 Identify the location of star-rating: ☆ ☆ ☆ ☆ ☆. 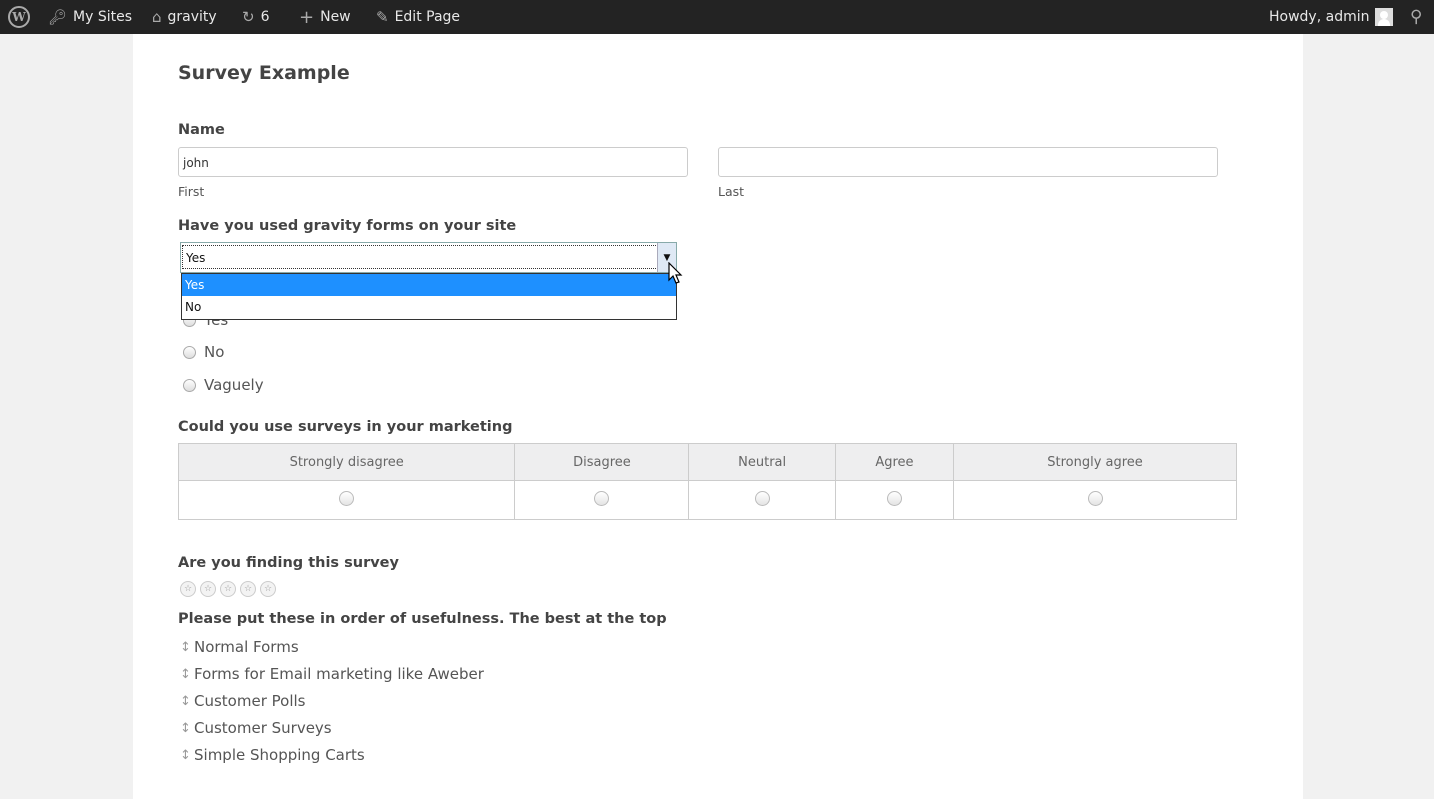
(228, 589).